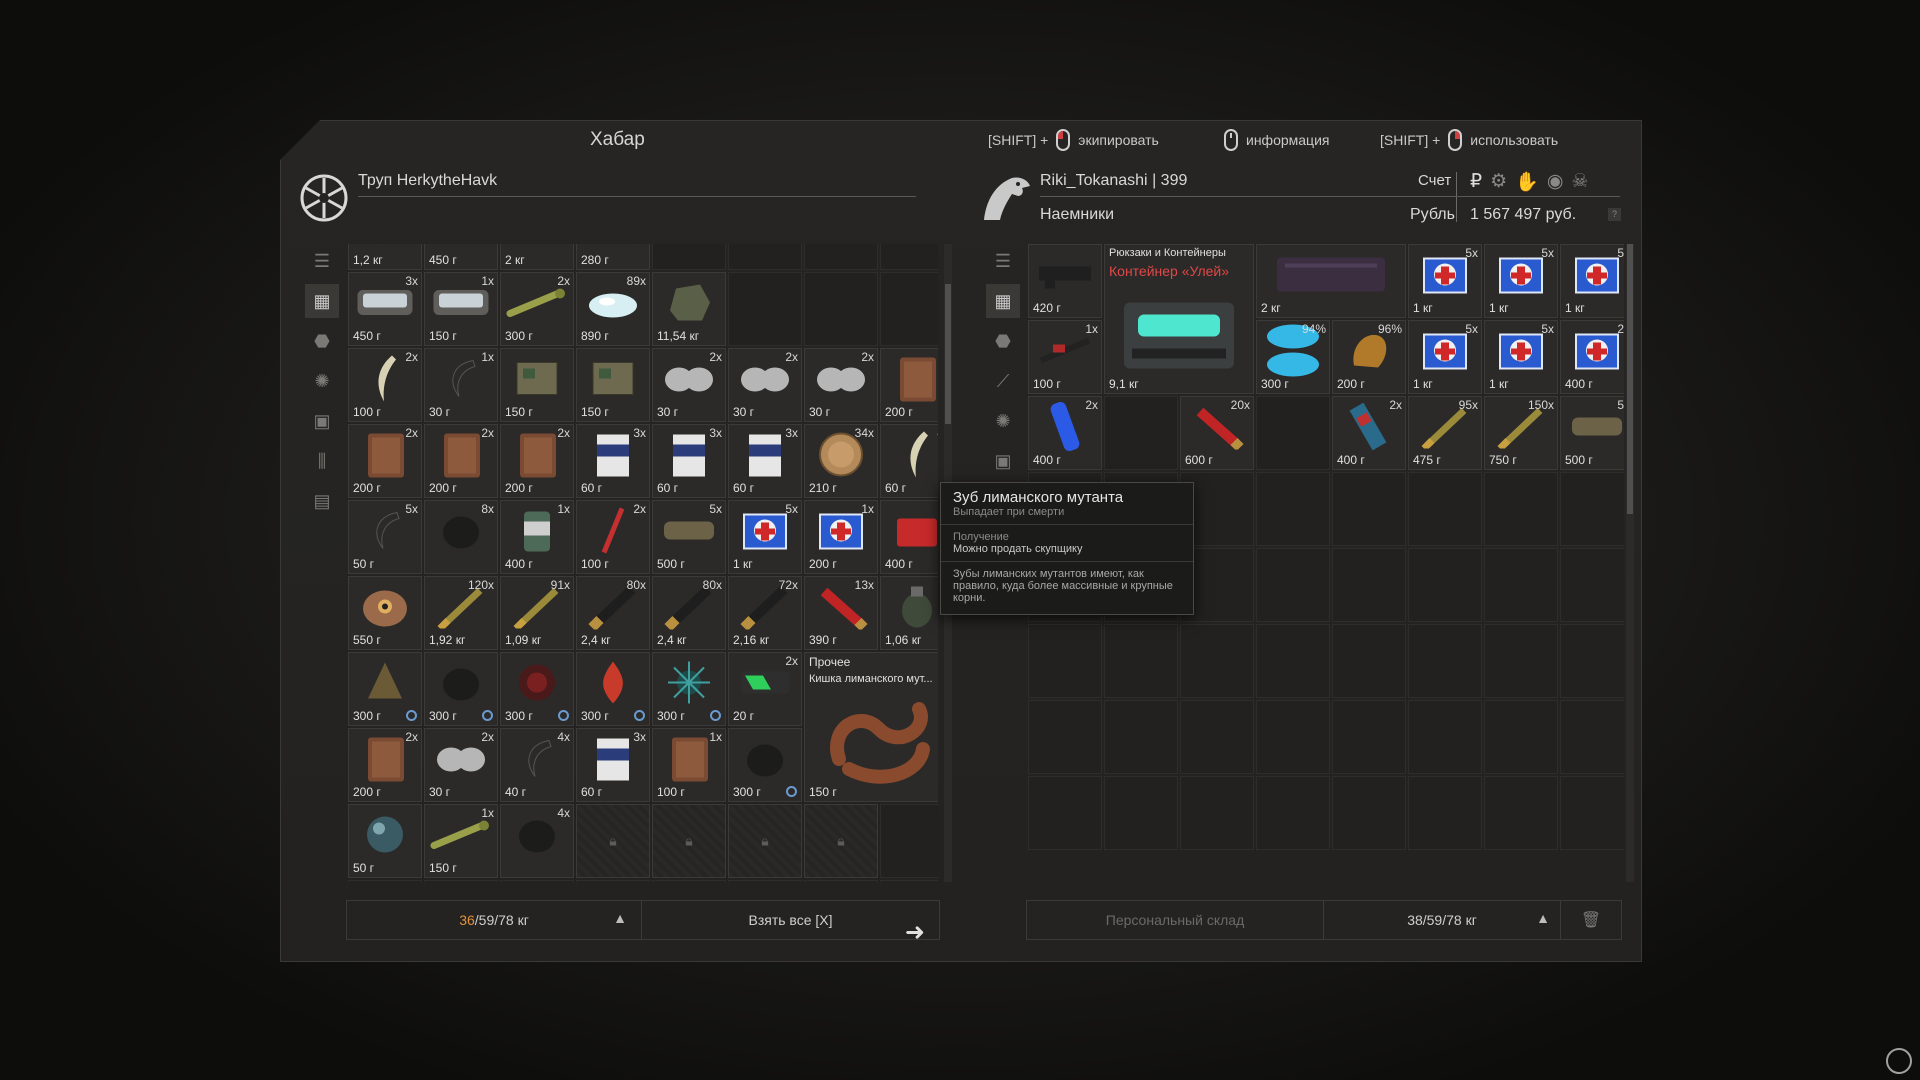 This screenshot has width=1920, height=1080. Describe the element at coordinates (1529, 182) in the screenshot. I see `currency-selector: ₽ ⚙ ✋ ◉ ☠` at that location.